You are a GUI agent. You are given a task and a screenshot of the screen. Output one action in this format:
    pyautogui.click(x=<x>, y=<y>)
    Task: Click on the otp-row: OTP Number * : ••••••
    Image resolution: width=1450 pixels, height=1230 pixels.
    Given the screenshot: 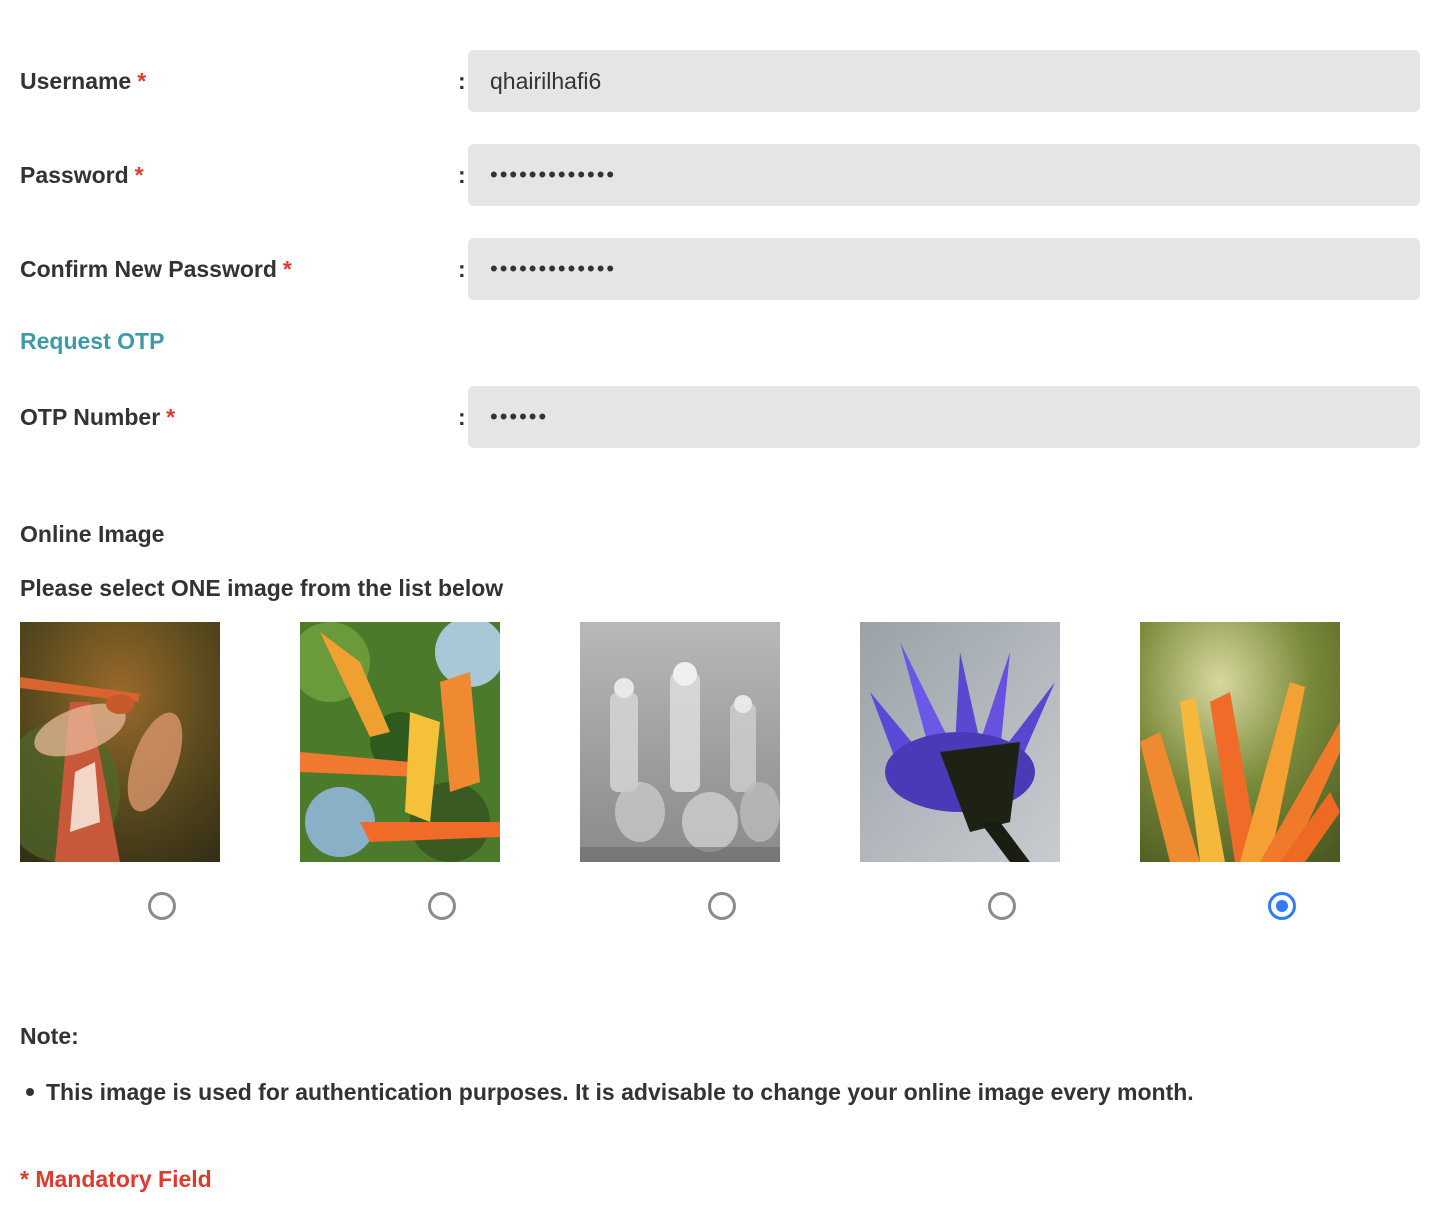 What is the action you would take?
    pyautogui.click(x=725, y=417)
    